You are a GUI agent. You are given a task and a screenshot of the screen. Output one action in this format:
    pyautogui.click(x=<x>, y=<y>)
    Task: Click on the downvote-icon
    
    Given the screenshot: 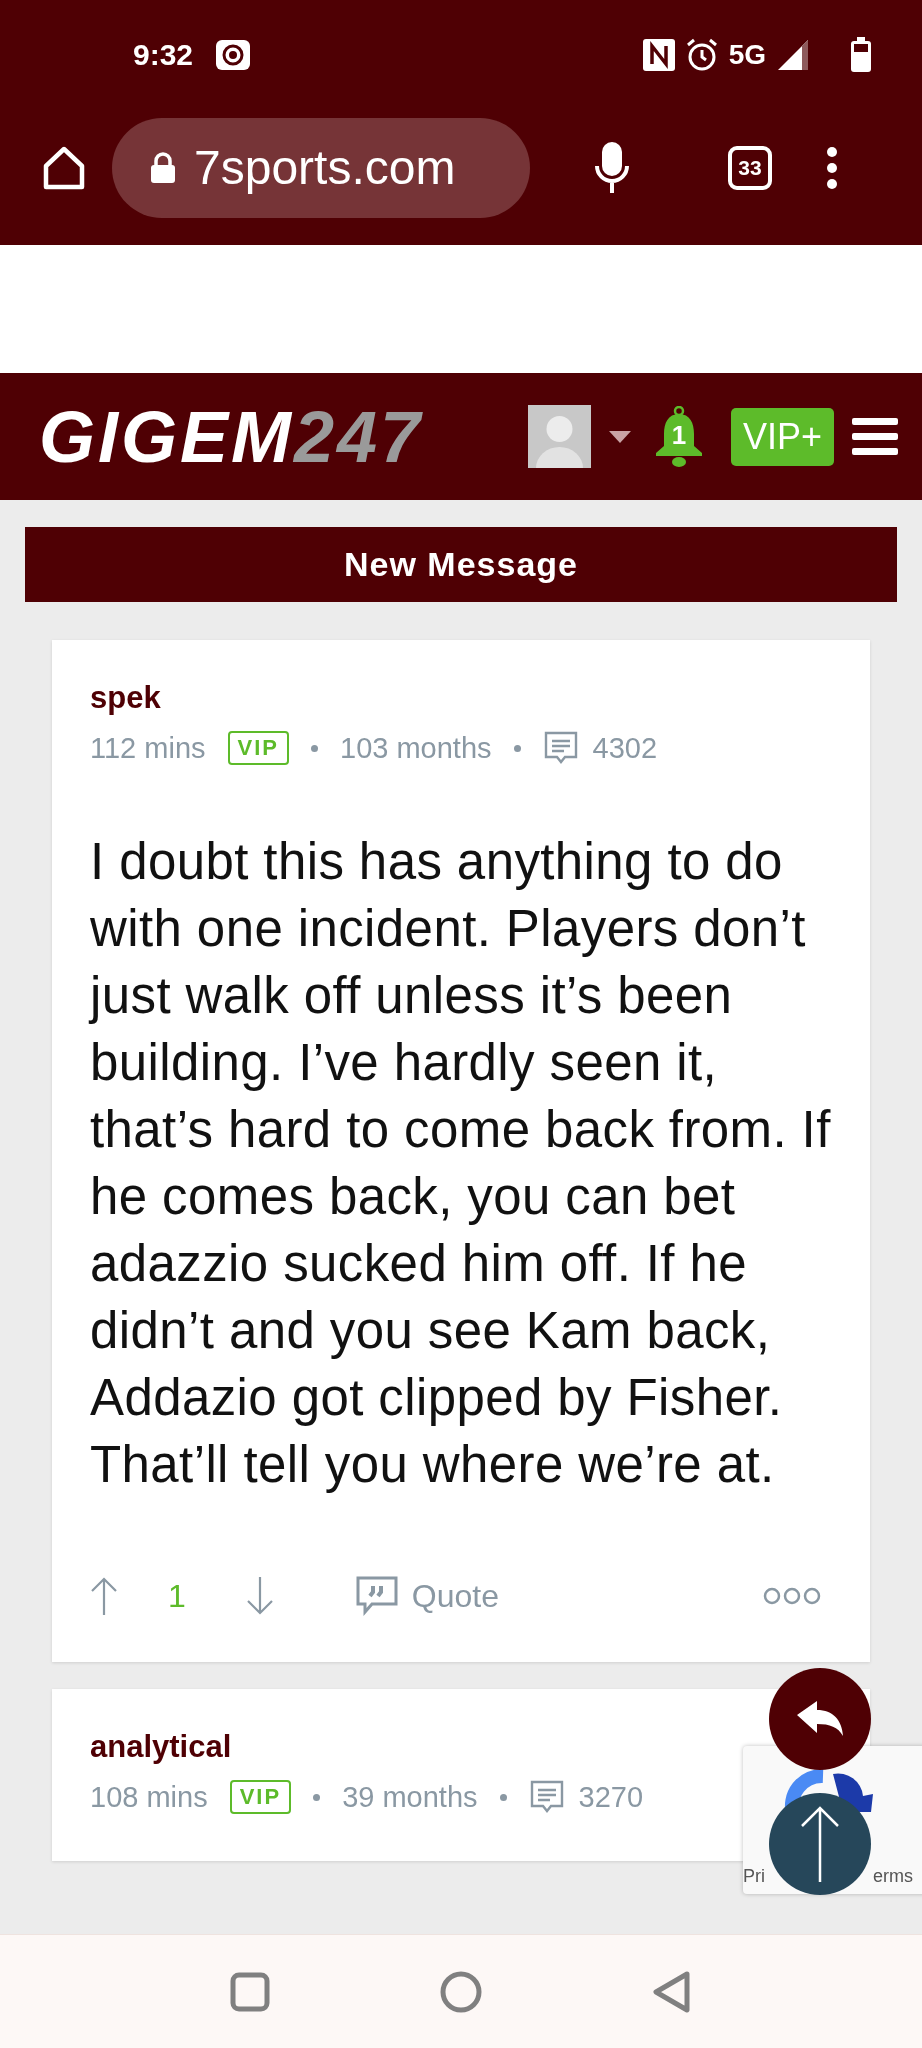 What is the action you would take?
    pyautogui.click(x=259, y=1596)
    